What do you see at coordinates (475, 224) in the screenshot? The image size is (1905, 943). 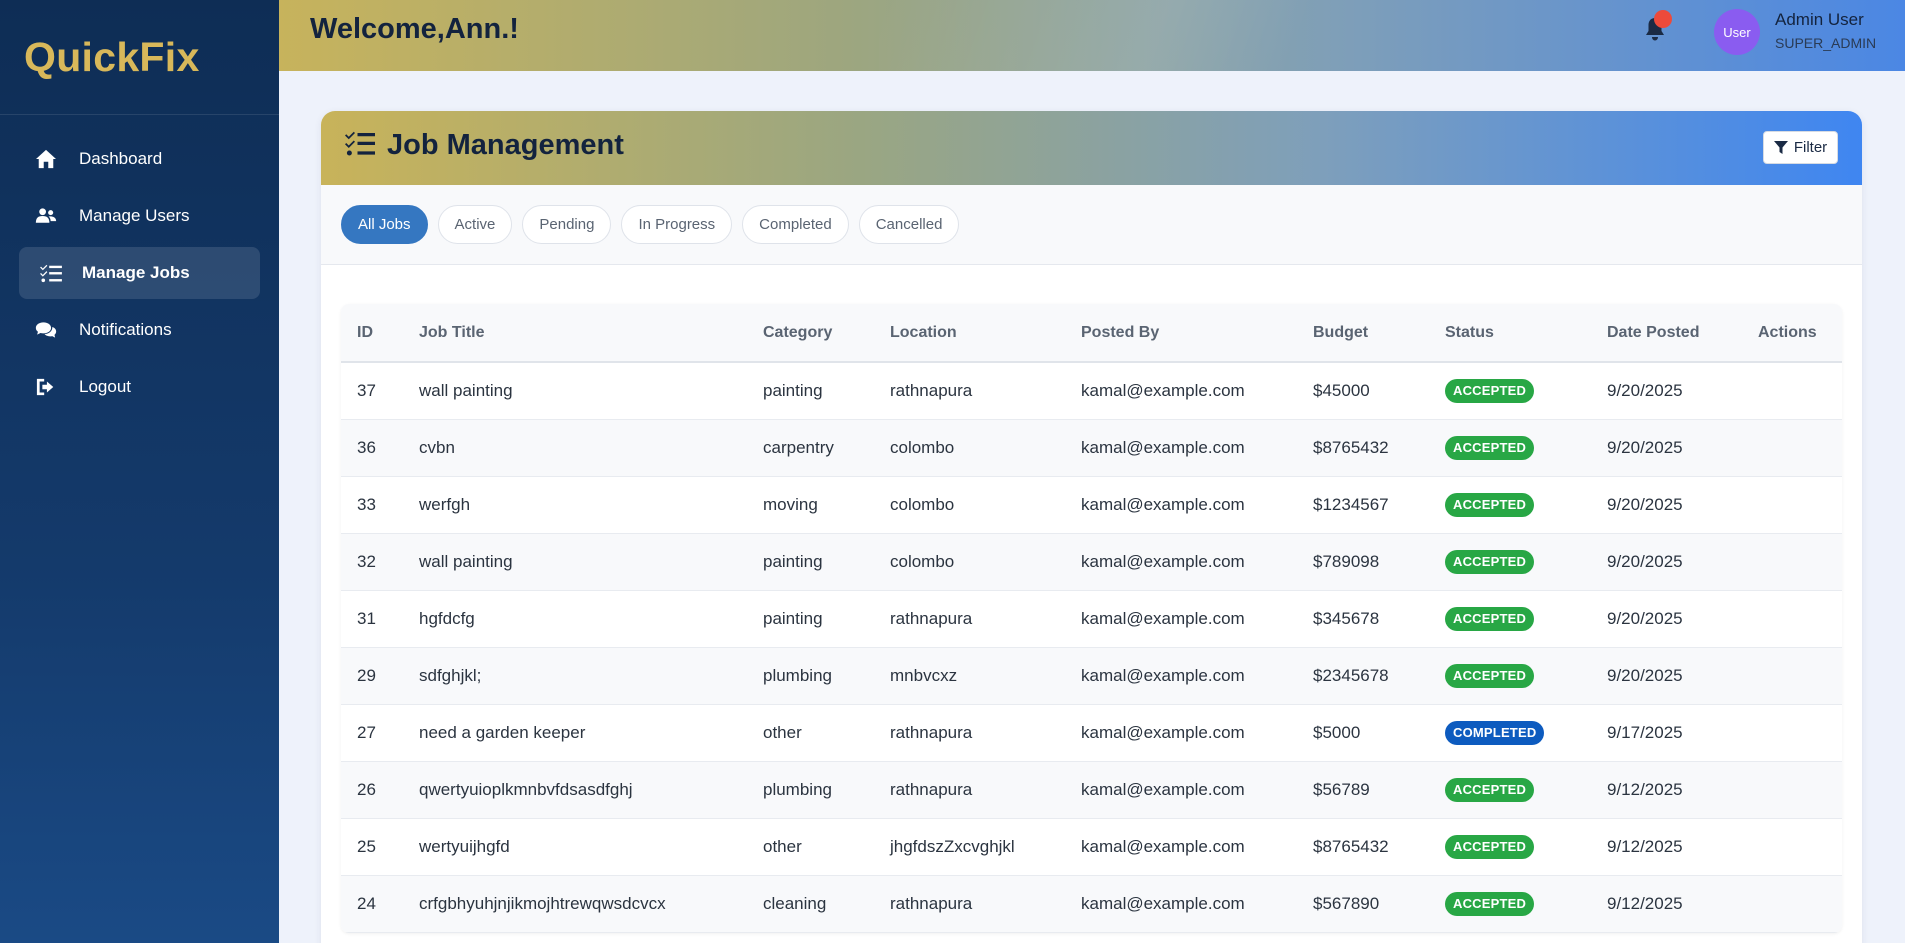 I see `tab-active: Active` at bounding box center [475, 224].